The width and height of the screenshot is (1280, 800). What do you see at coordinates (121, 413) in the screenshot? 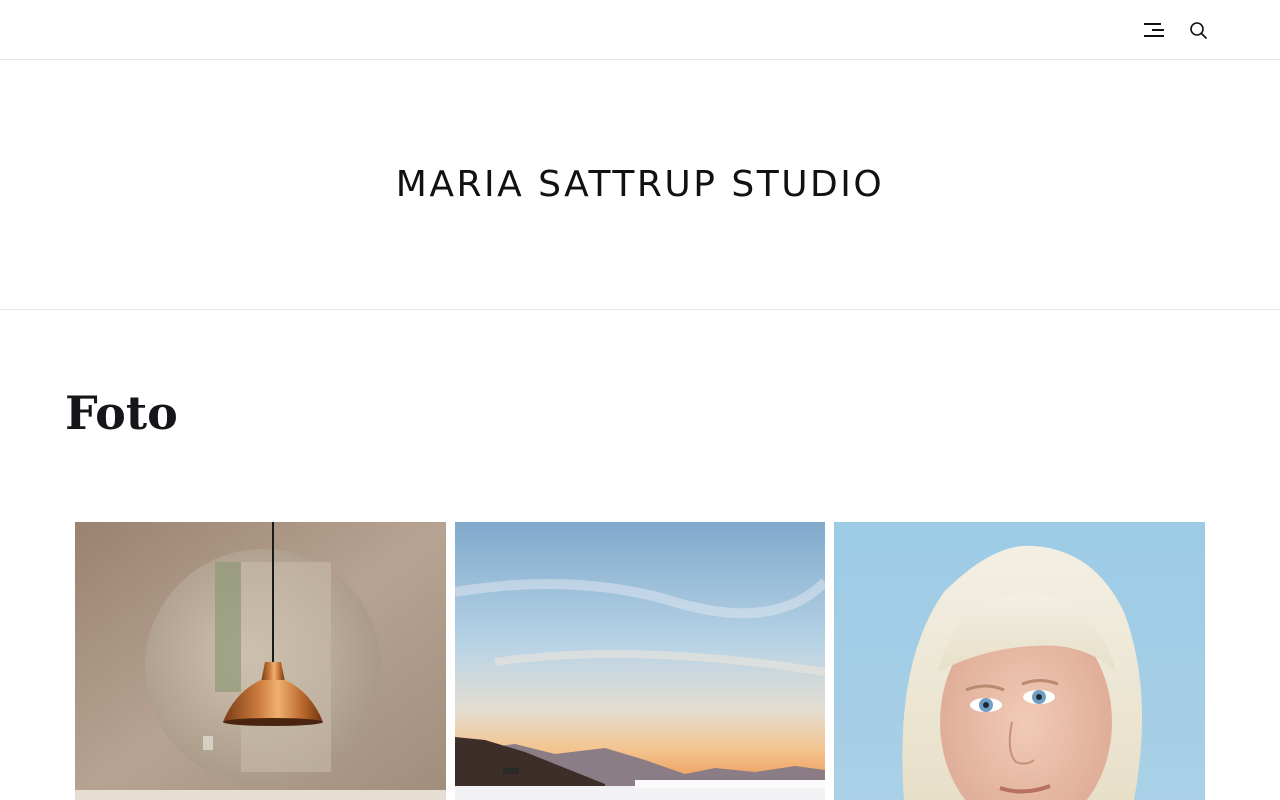
I see `page-title: Foto` at bounding box center [121, 413].